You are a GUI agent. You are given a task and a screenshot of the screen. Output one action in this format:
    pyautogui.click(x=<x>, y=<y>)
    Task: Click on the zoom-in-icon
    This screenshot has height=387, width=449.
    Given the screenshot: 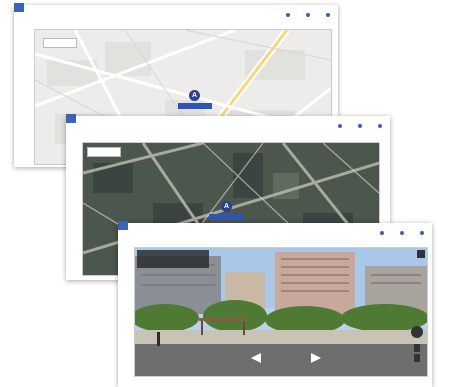 What is the action you would take?
    pyautogui.click(x=417, y=348)
    